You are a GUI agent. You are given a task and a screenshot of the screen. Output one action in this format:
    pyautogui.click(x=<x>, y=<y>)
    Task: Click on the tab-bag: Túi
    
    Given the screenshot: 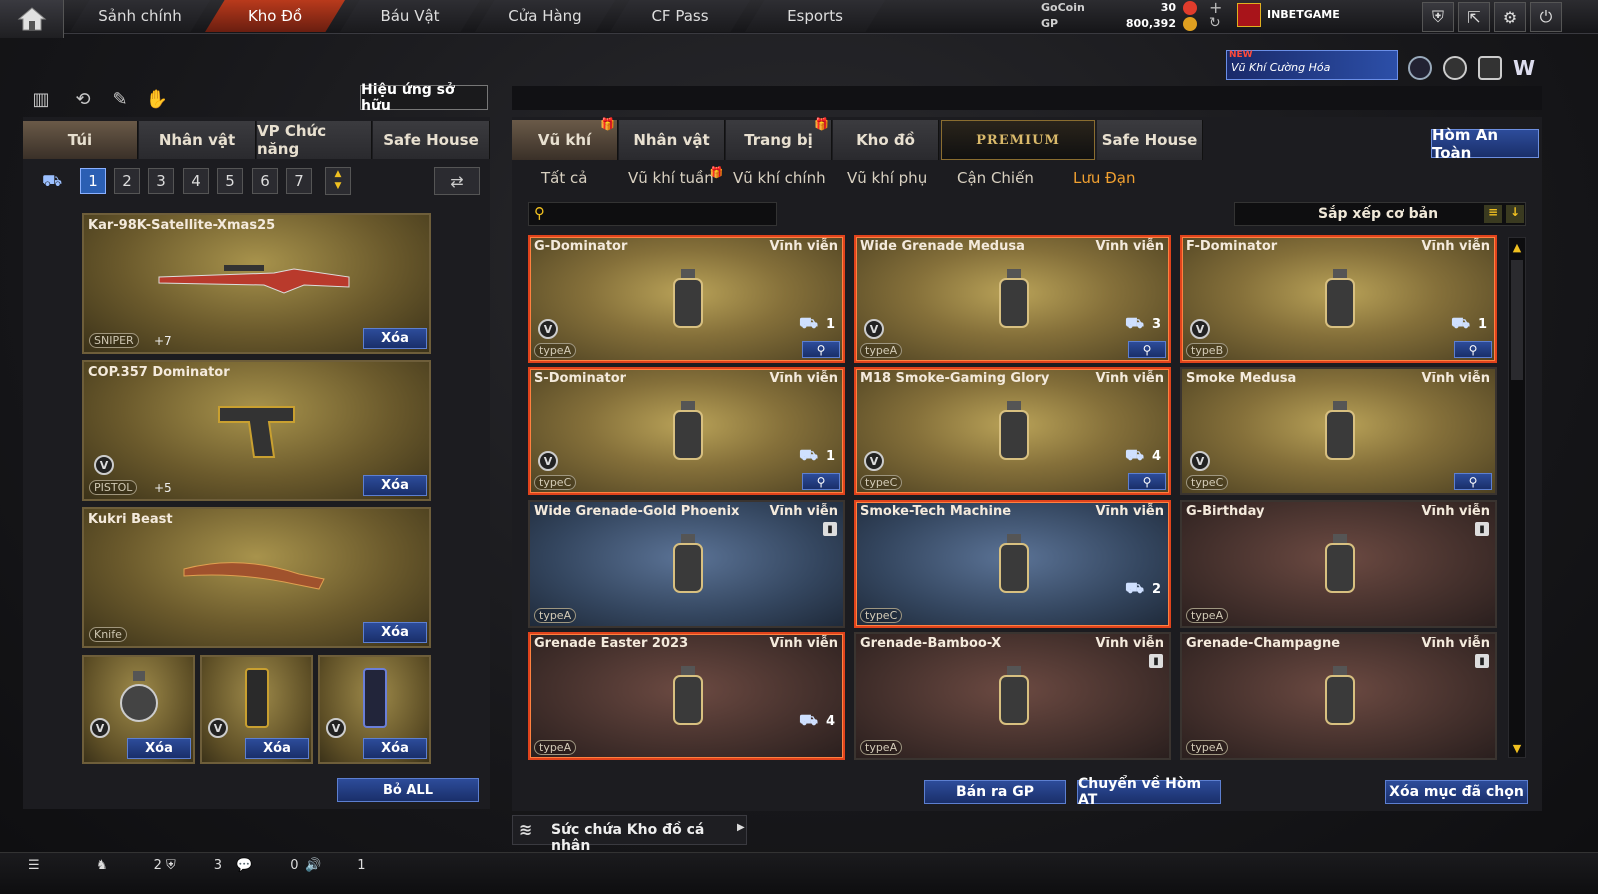 What is the action you would take?
    pyautogui.click(x=80, y=140)
    